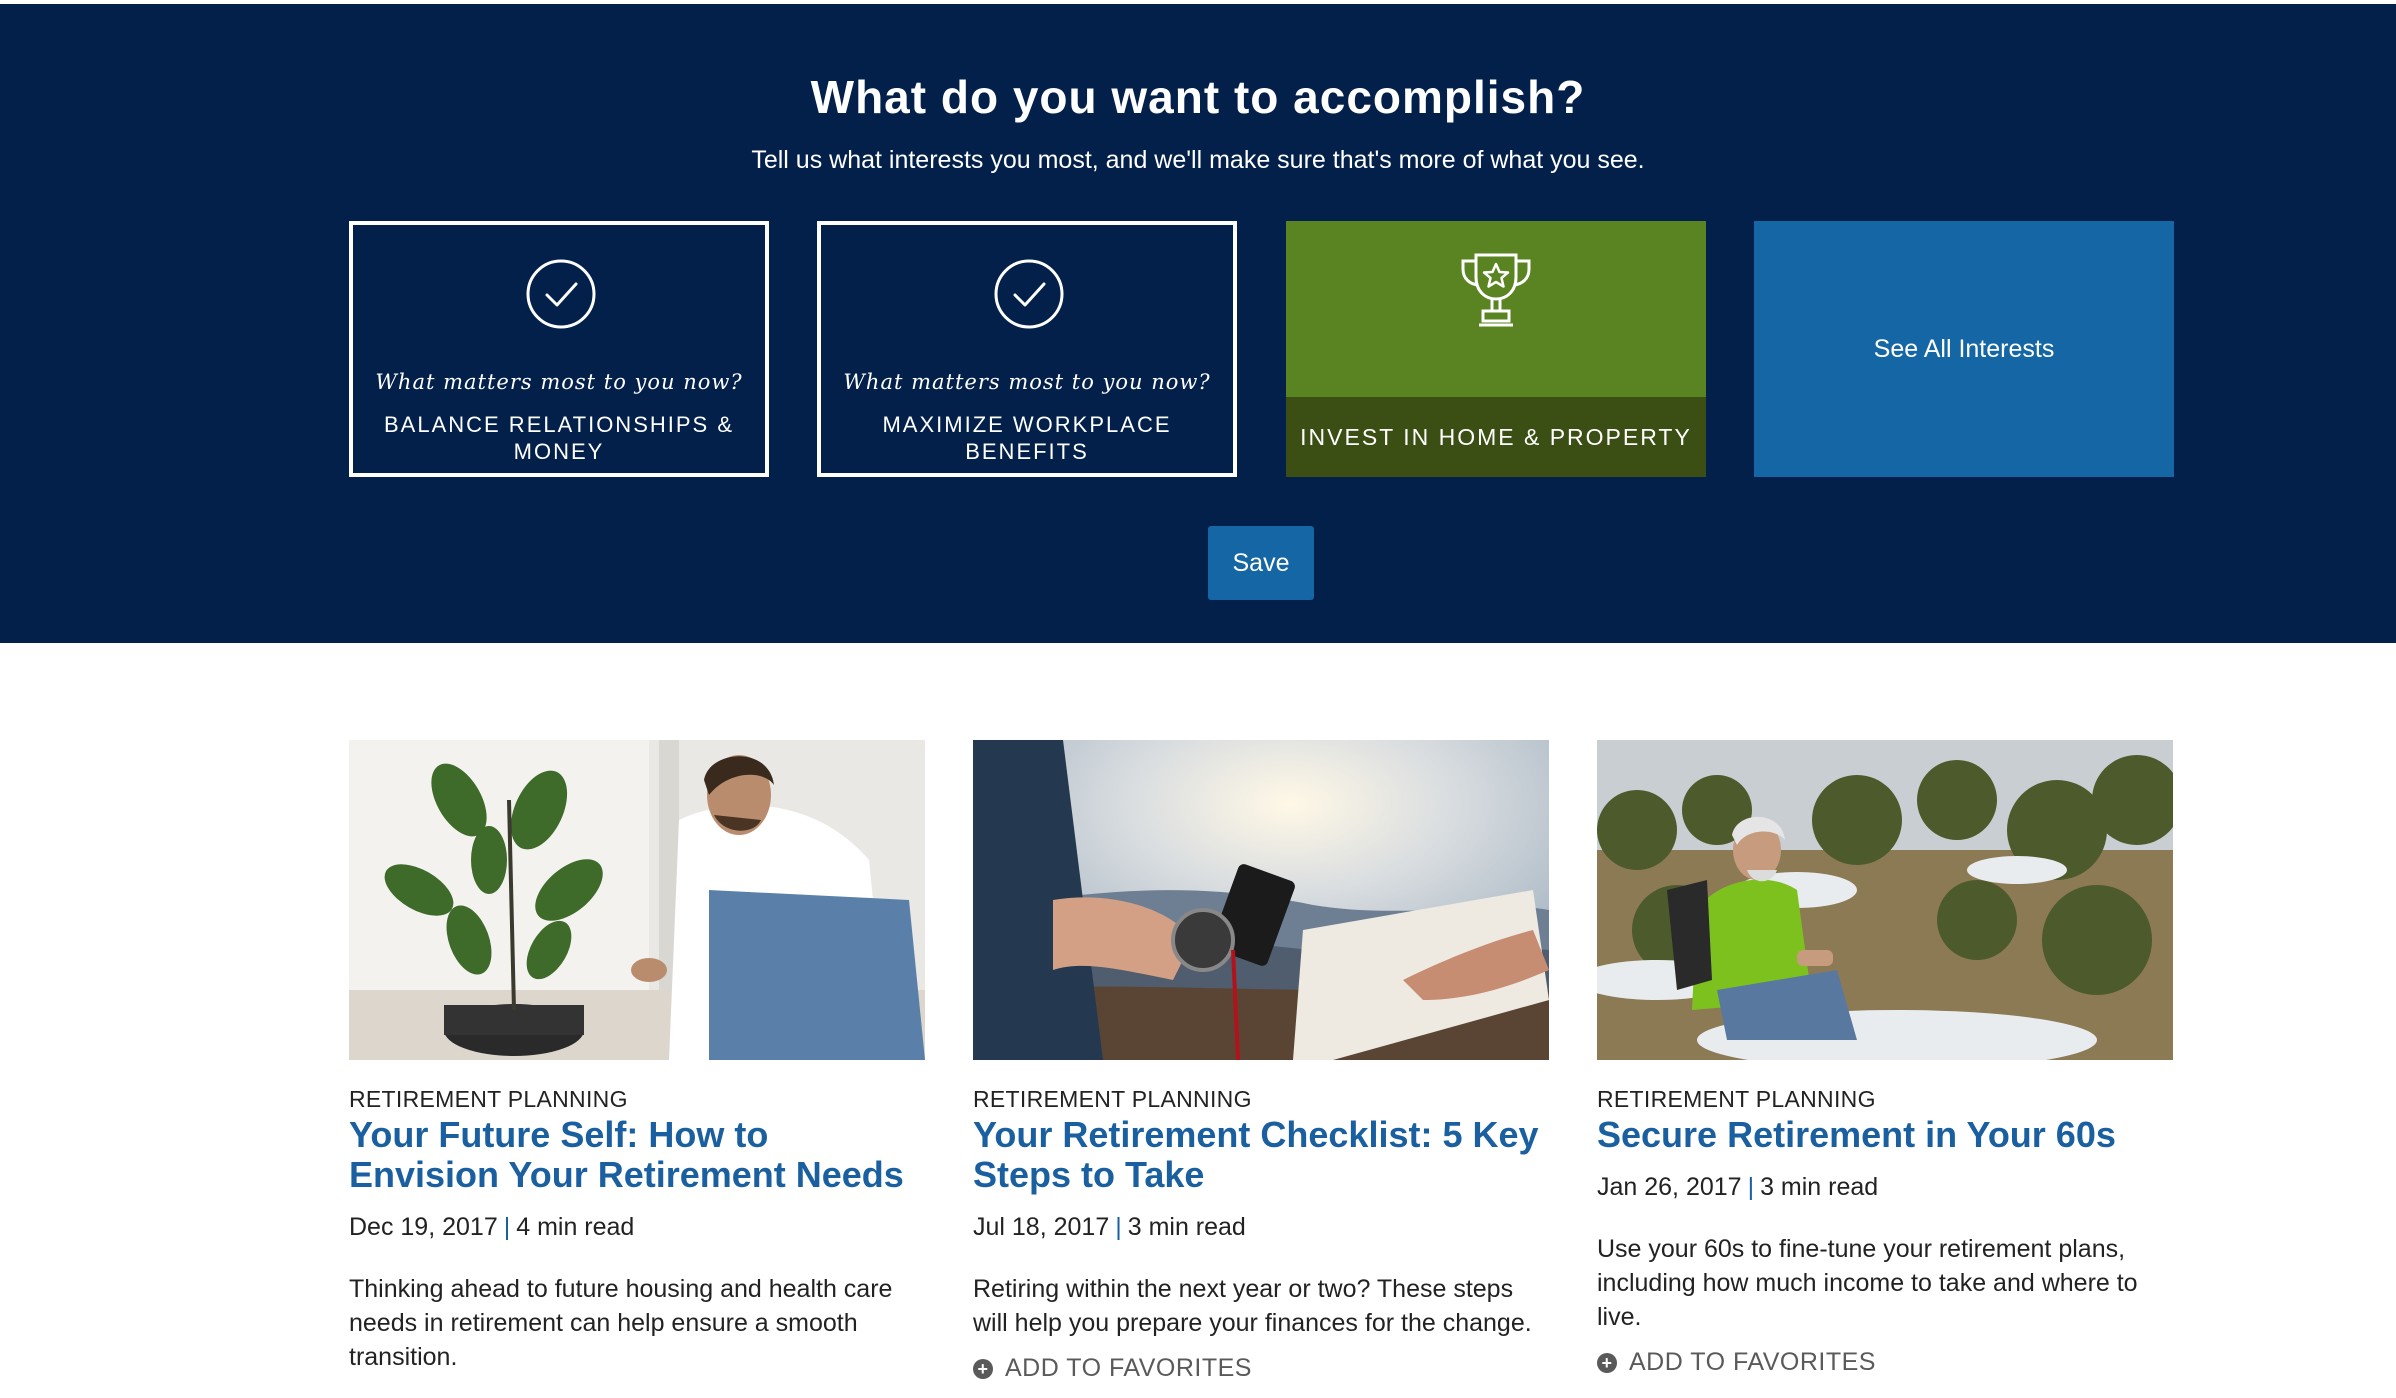 The width and height of the screenshot is (2396, 1398). I want to click on article-date: Dec 19, 2017, so click(423, 1227).